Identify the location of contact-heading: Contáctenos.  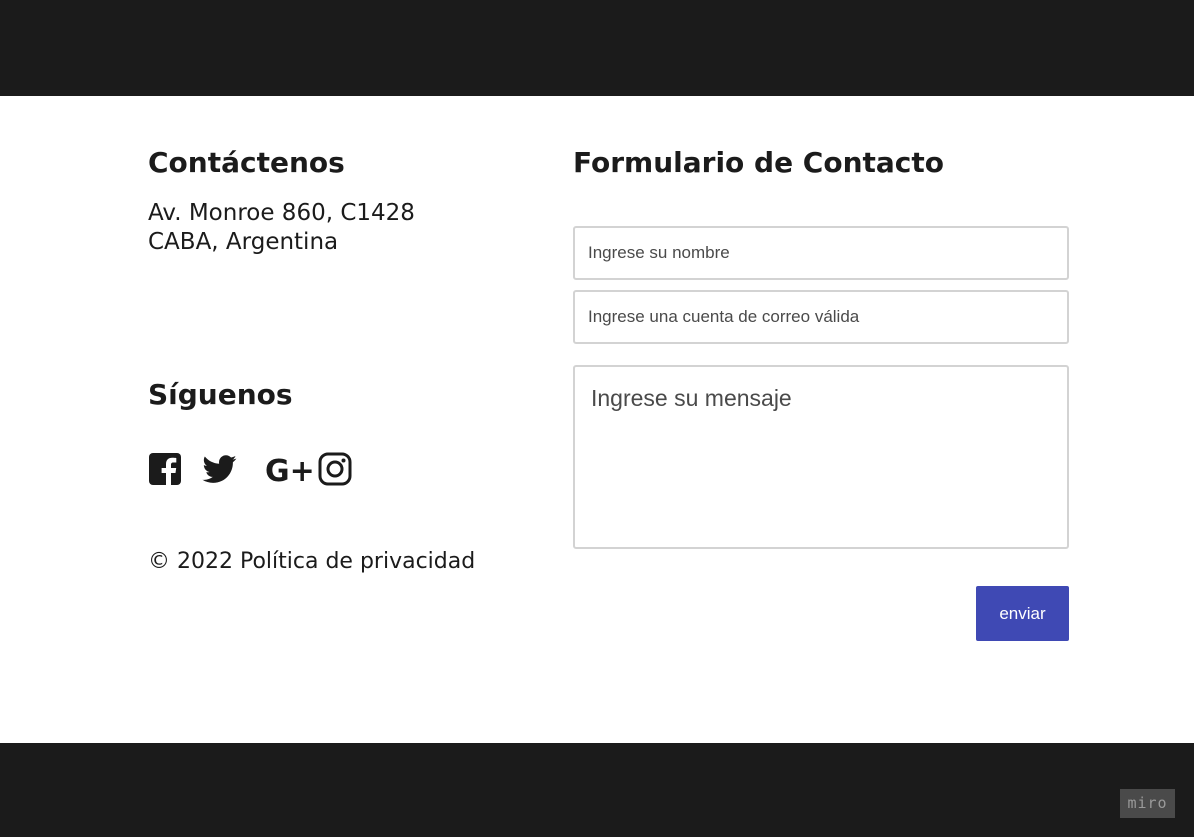
(246, 162).